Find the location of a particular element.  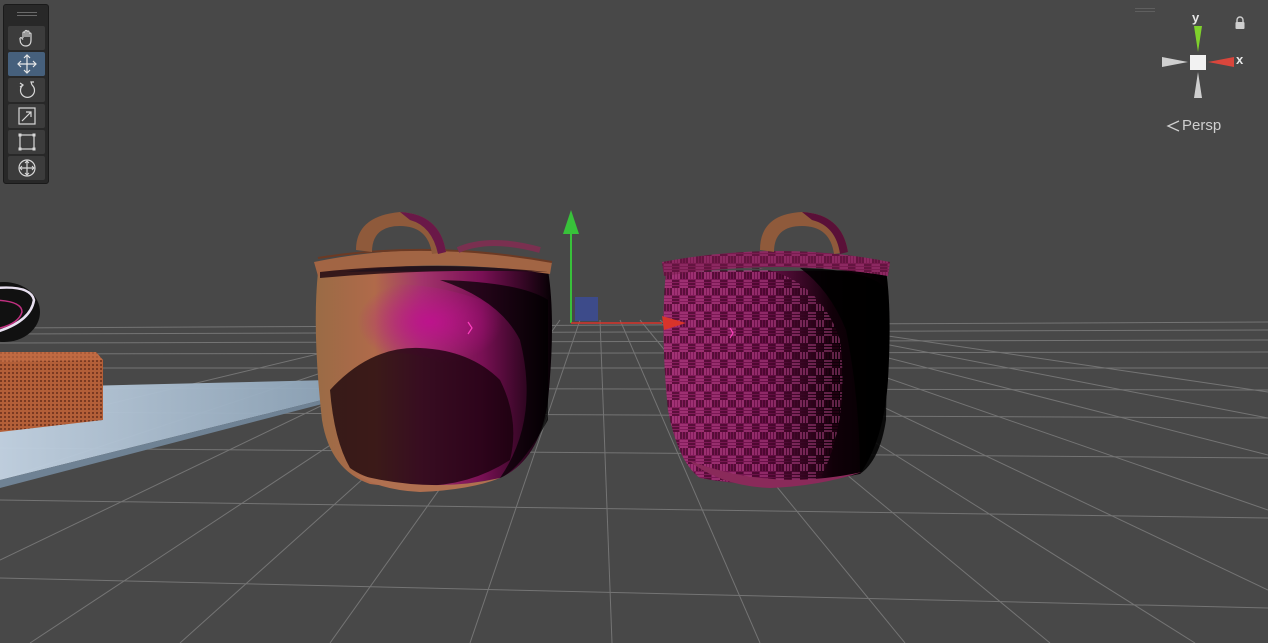

hand-tool-button is located at coordinates (26, 38).